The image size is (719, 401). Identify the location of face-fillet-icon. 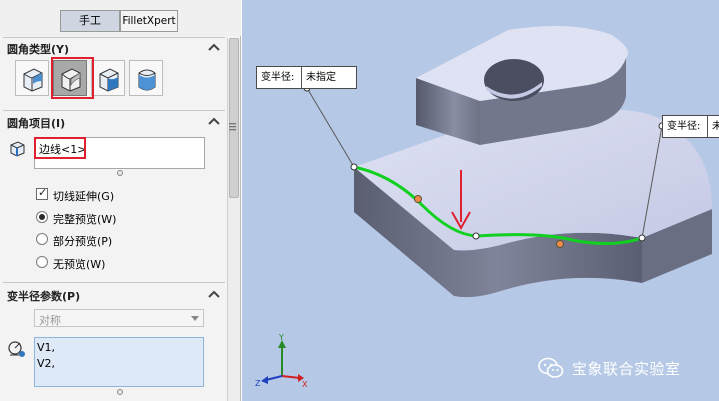
(109, 80).